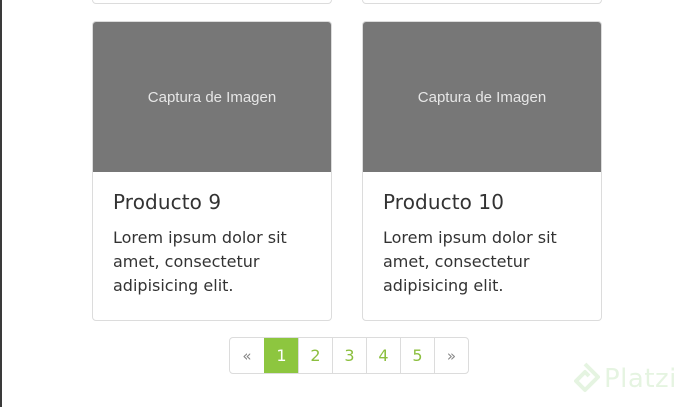 The height and width of the screenshot is (407, 692). What do you see at coordinates (1, 203) in the screenshot?
I see `window-edge` at bounding box center [1, 203].